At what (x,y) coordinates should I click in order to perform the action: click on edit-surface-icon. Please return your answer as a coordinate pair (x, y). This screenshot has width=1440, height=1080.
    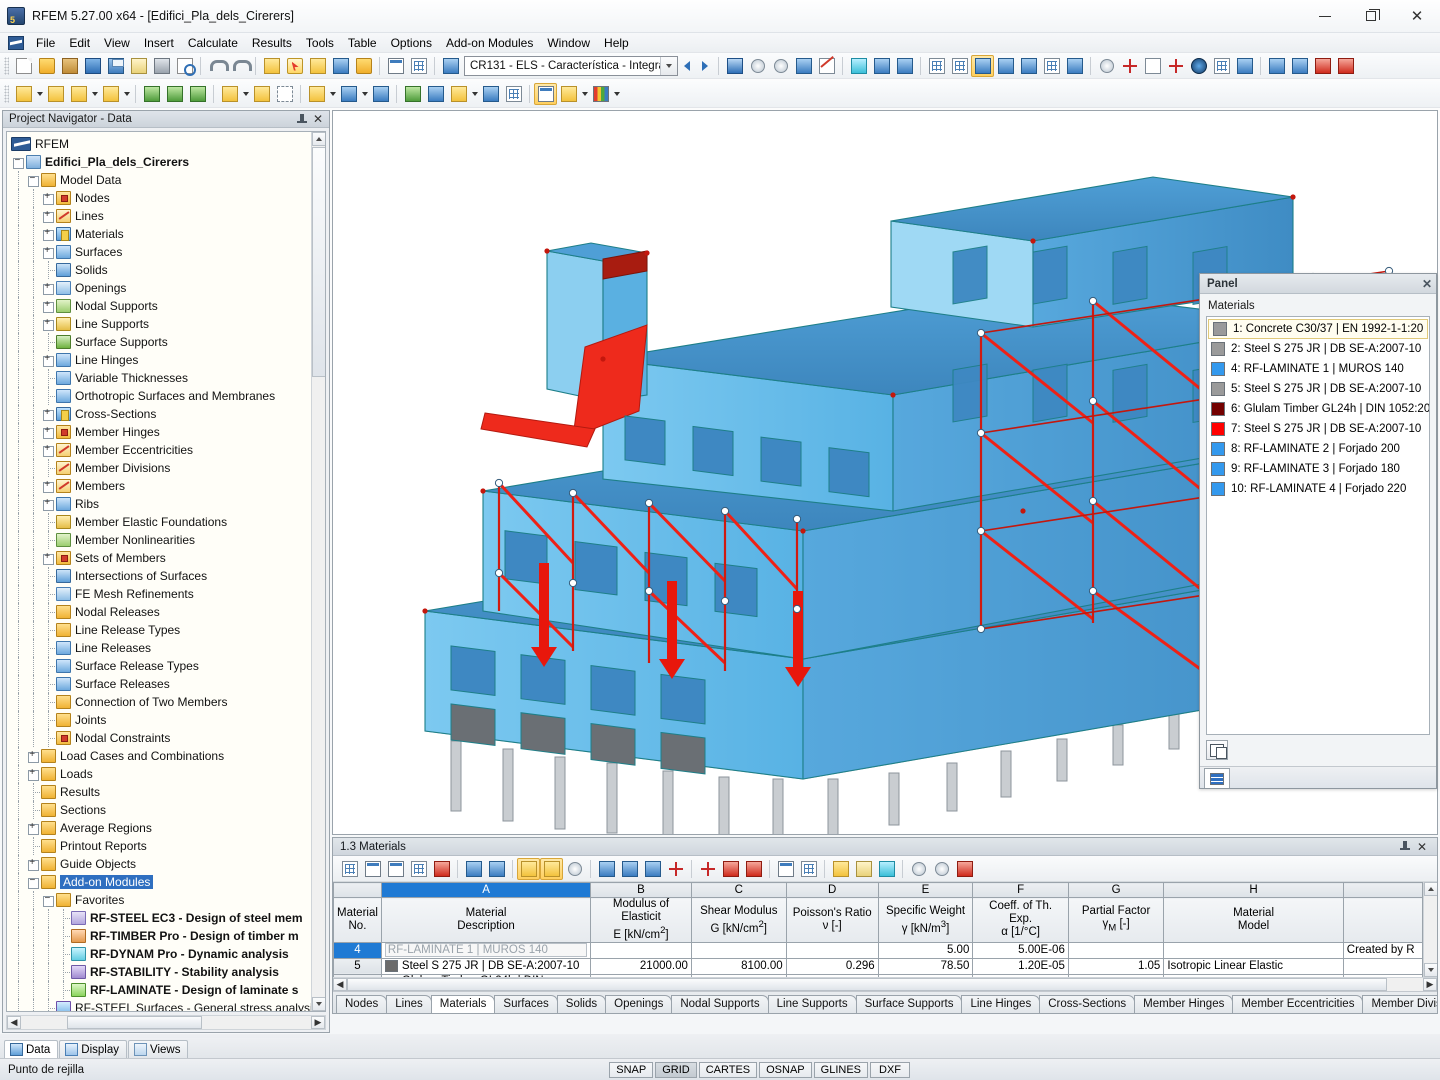
    Looking at the image, I should click on (271, 66).